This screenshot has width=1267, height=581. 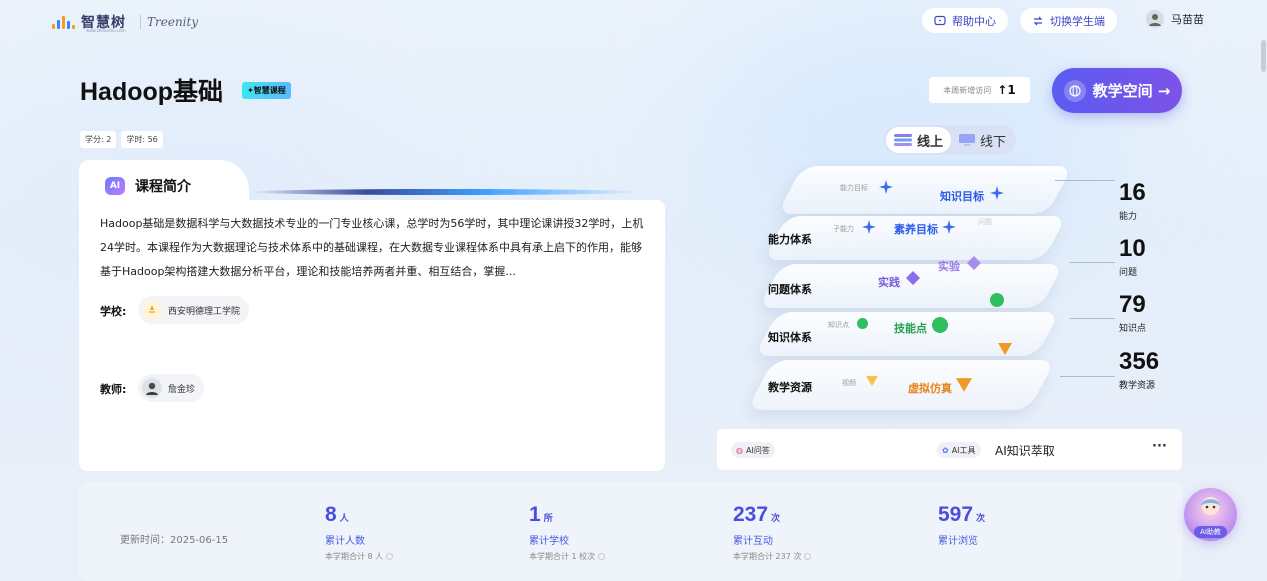 What do you see at coordinates (1025, 450) in the screenshot?
I see `ai-tool-text: AI知识萃取` at bounding box center [1025, 450].